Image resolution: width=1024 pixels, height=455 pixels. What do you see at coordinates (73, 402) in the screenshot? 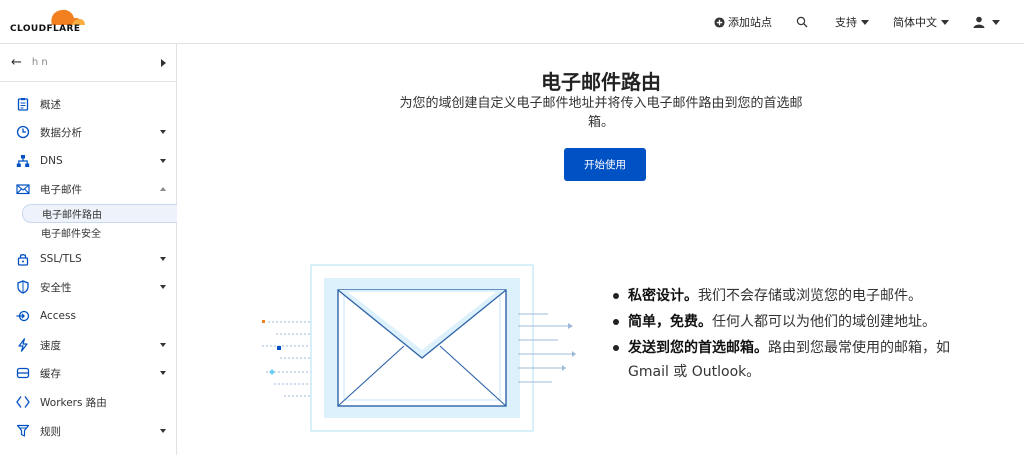
I see `sidebar-item-label: Workers 路由` at bounding box center [73, 402].